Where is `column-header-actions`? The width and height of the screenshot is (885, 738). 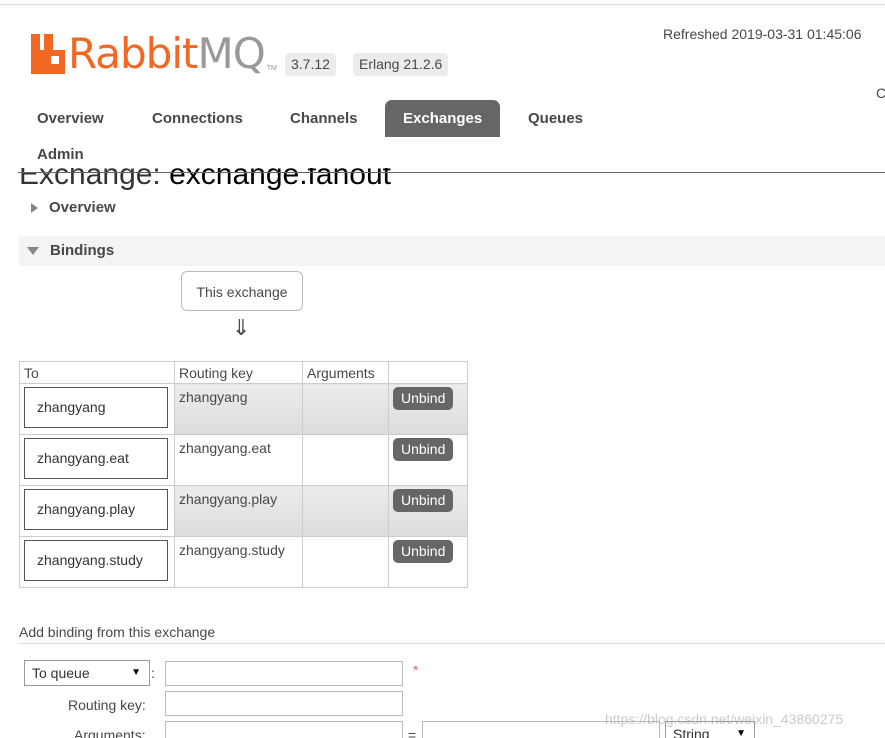 column-header-actions is located at coordinates (428, 372).